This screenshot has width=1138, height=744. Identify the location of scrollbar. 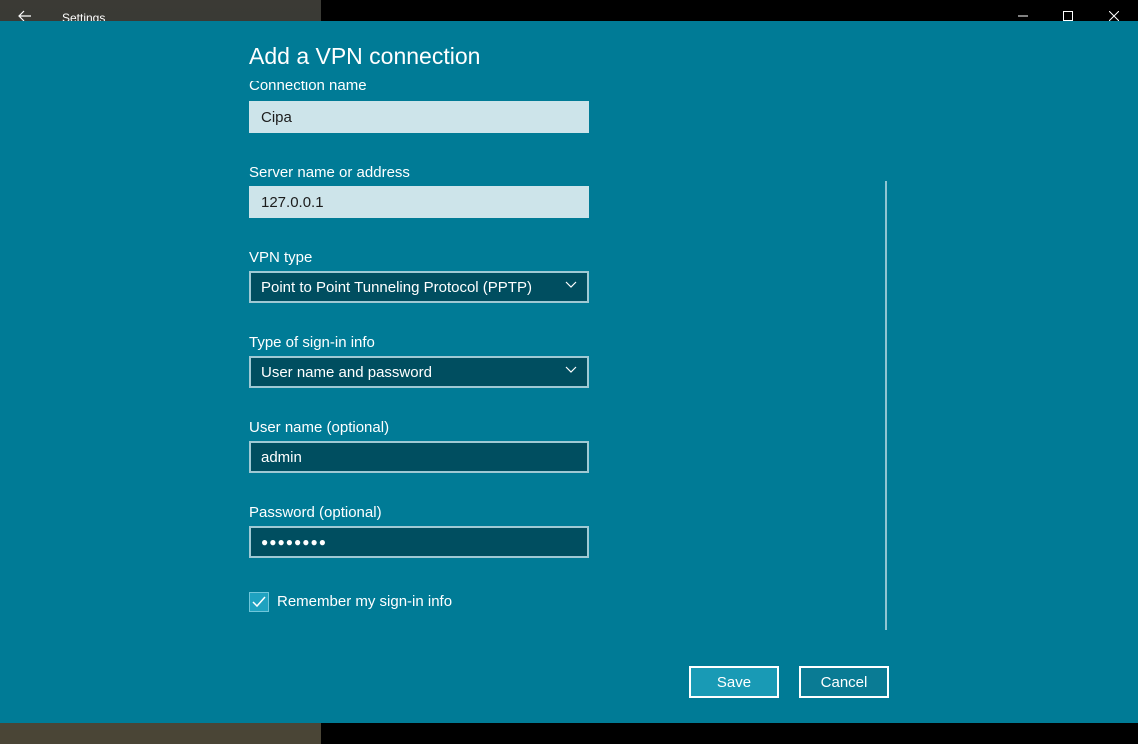
(886, 405).